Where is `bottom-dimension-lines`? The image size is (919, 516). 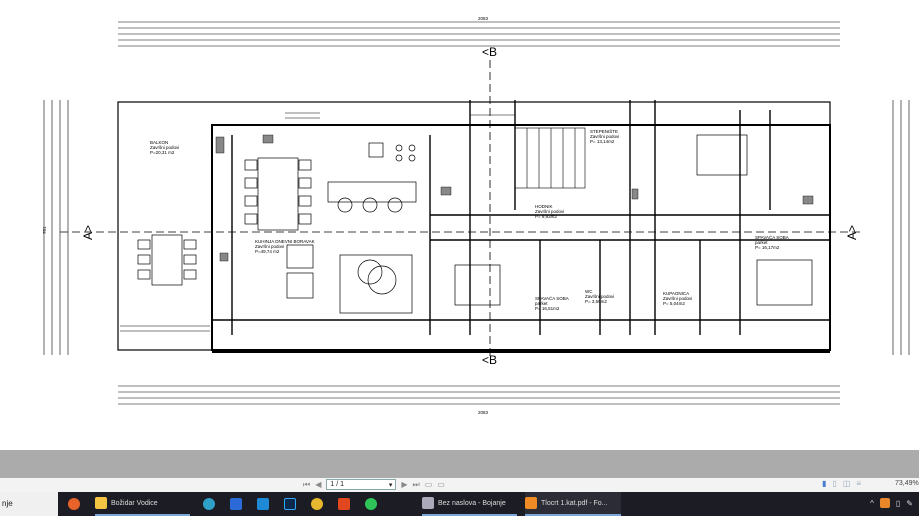
bottom-dimension-lines is located at coordinates (479, 395).